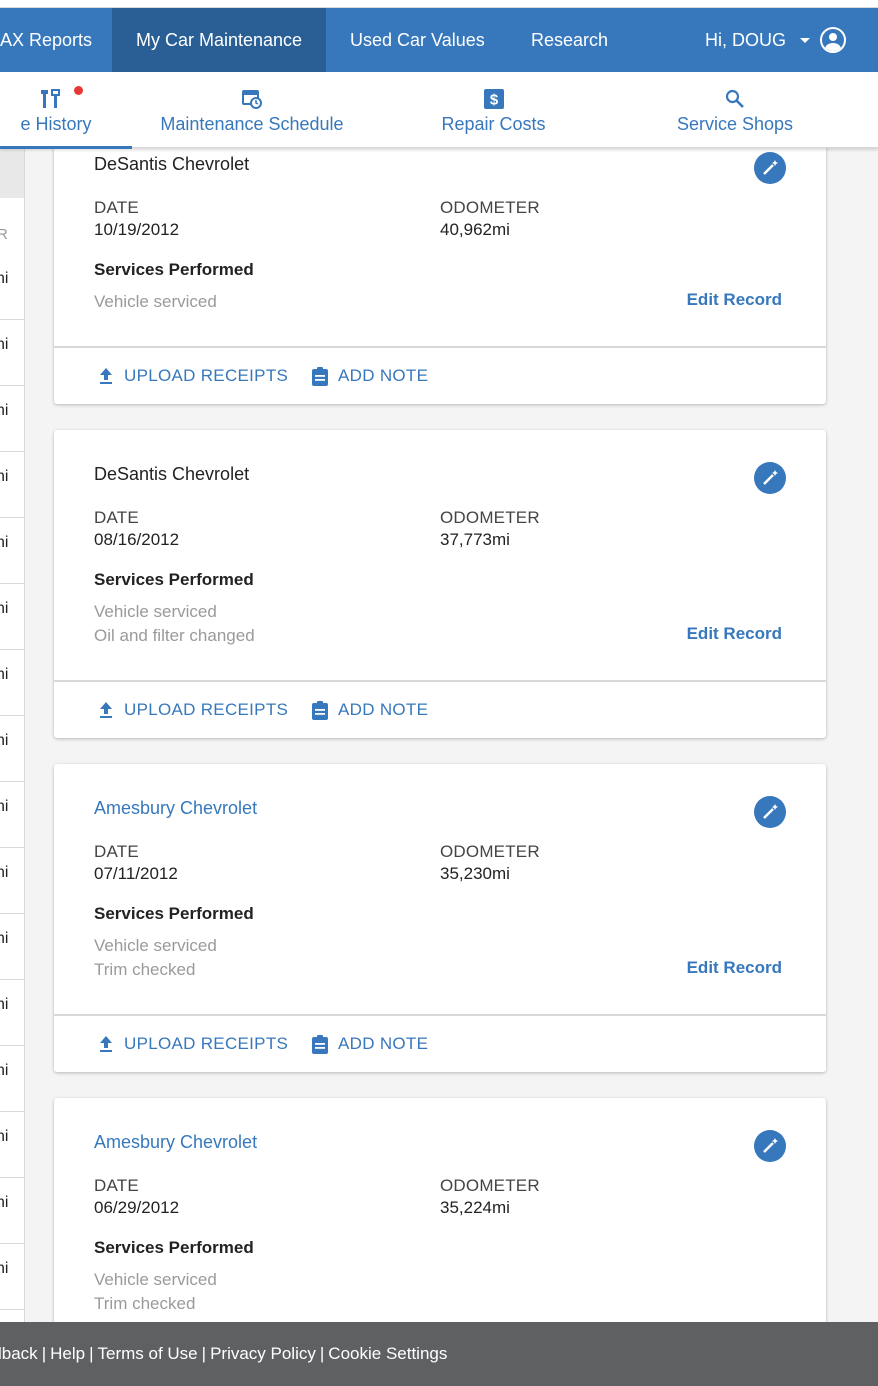 This screenshot has width=878, height=1386. I want to click on nav-used-car-values-label: Used Car Values, so click(417, 40).